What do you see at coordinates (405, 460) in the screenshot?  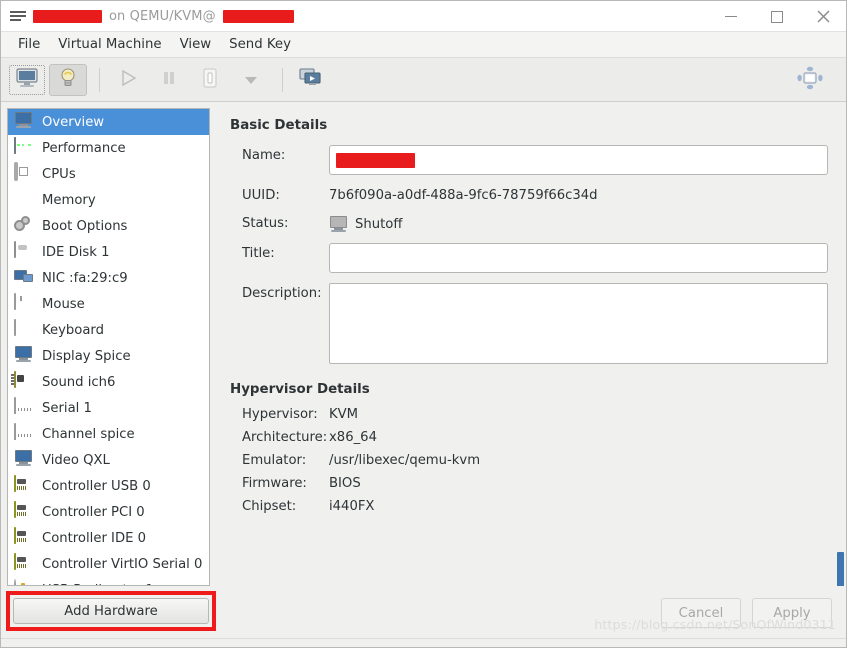 I see `emulator-value: /usr/libexec/qemu-kvm` at bounding box center [405, 460].